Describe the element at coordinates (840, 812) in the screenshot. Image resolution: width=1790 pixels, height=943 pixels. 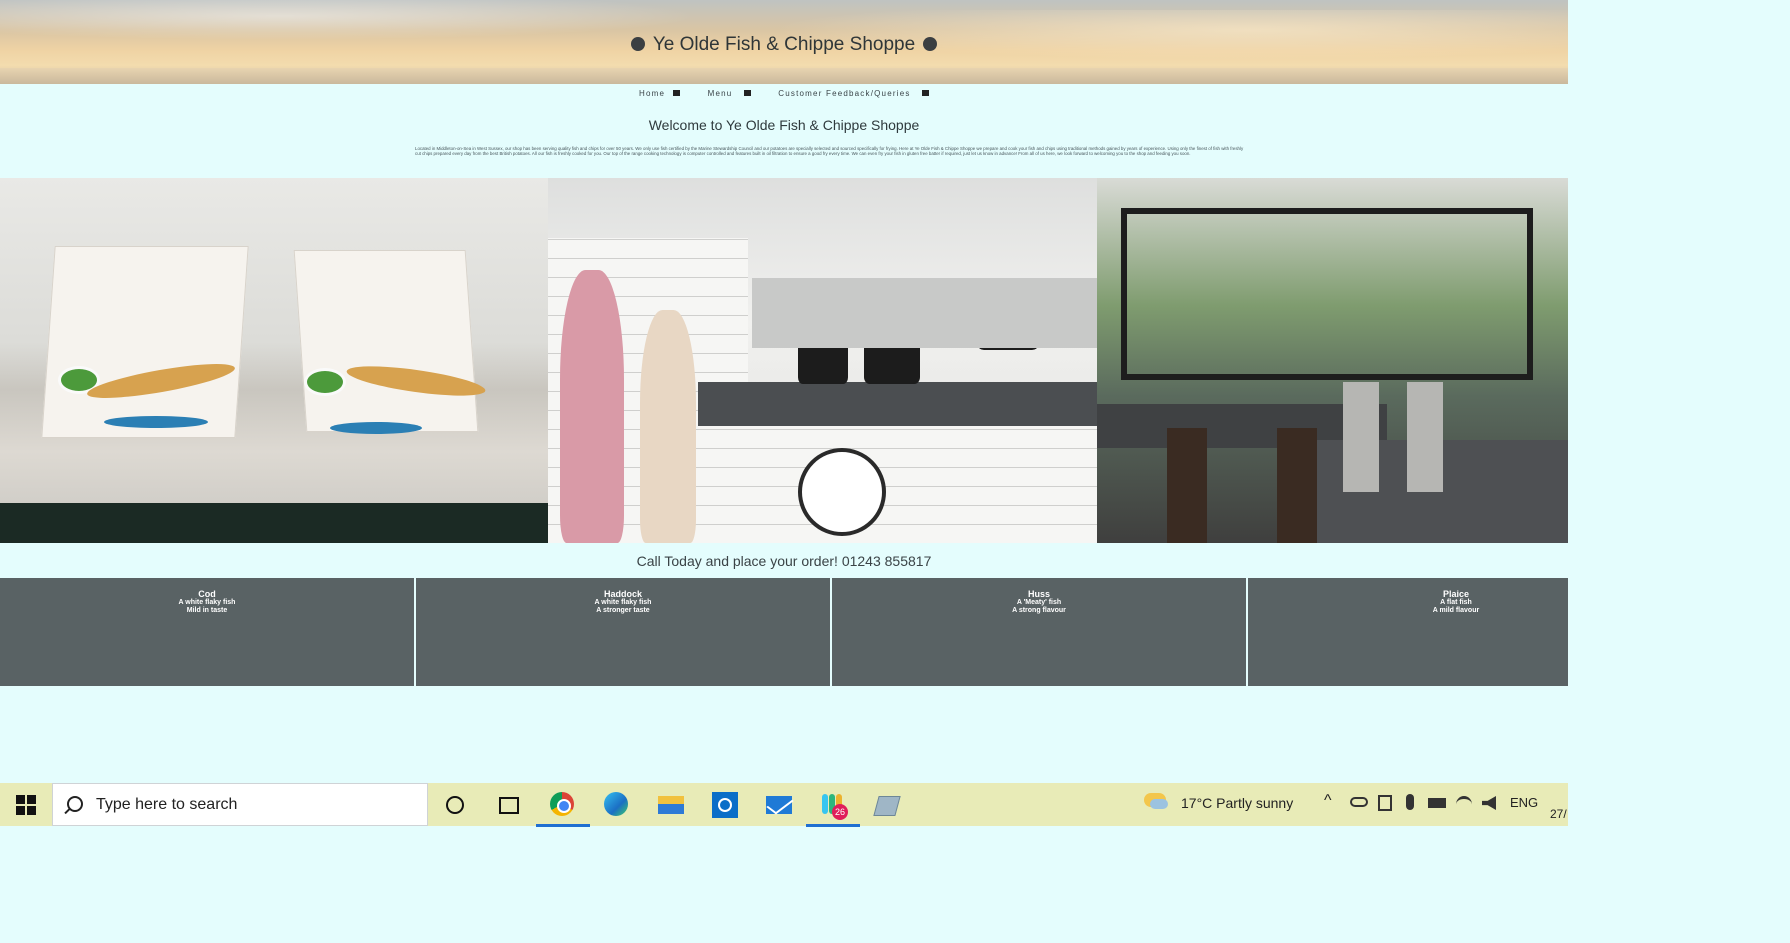
I see `notification-badge: 26` at that location.